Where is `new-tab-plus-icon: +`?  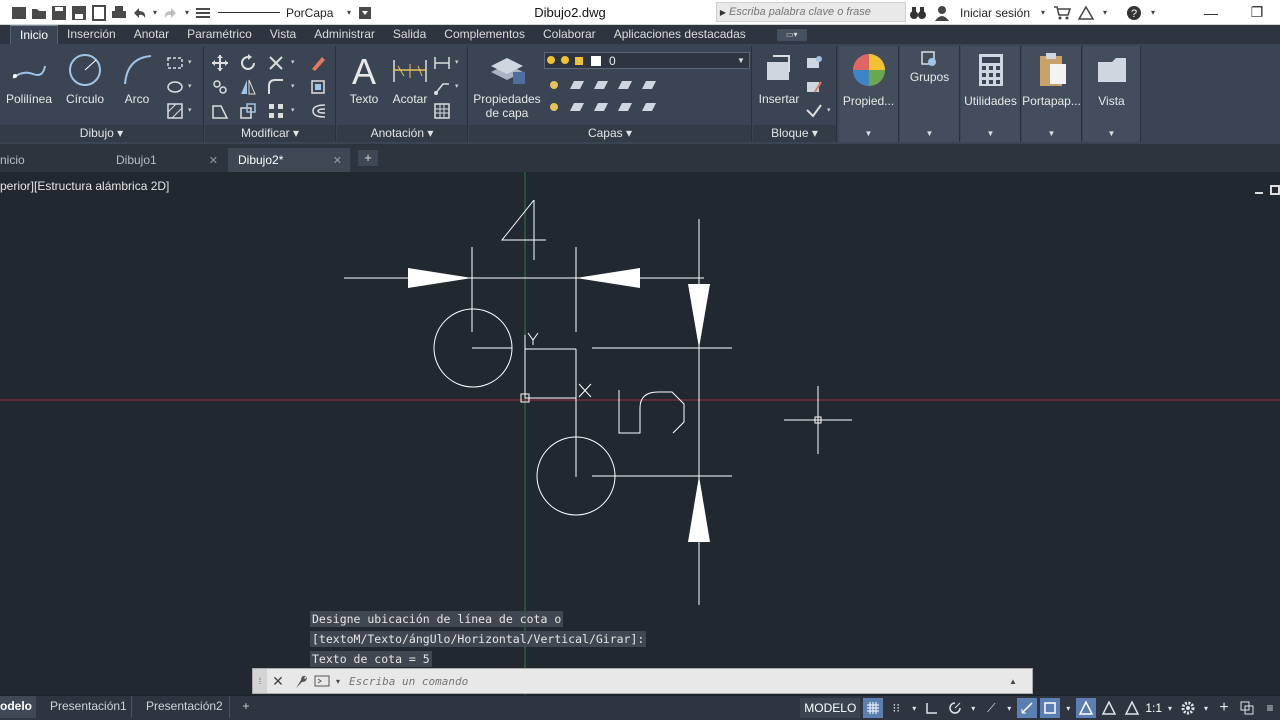
new-tab-plus-icon: + is located at coordinates (368, 158).